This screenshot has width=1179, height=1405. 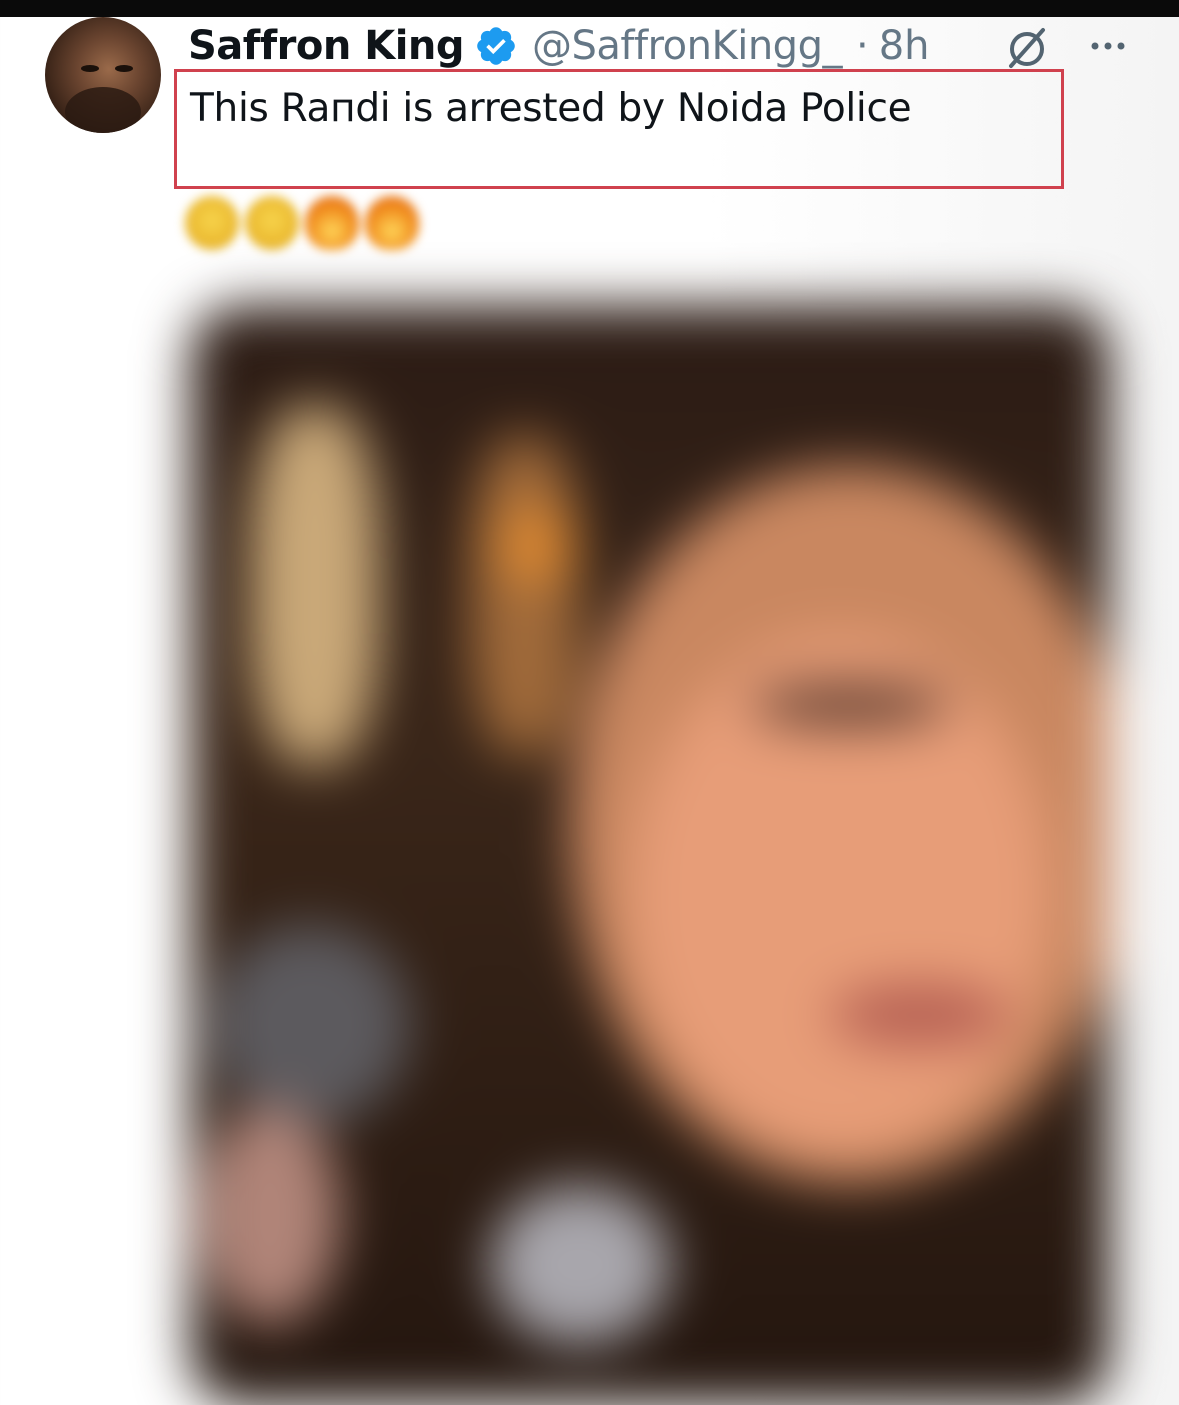 What do you see at coordinates (124, 68) in the screenshot?
I see `avatar-eye-right` at bounding box center [124, 68].